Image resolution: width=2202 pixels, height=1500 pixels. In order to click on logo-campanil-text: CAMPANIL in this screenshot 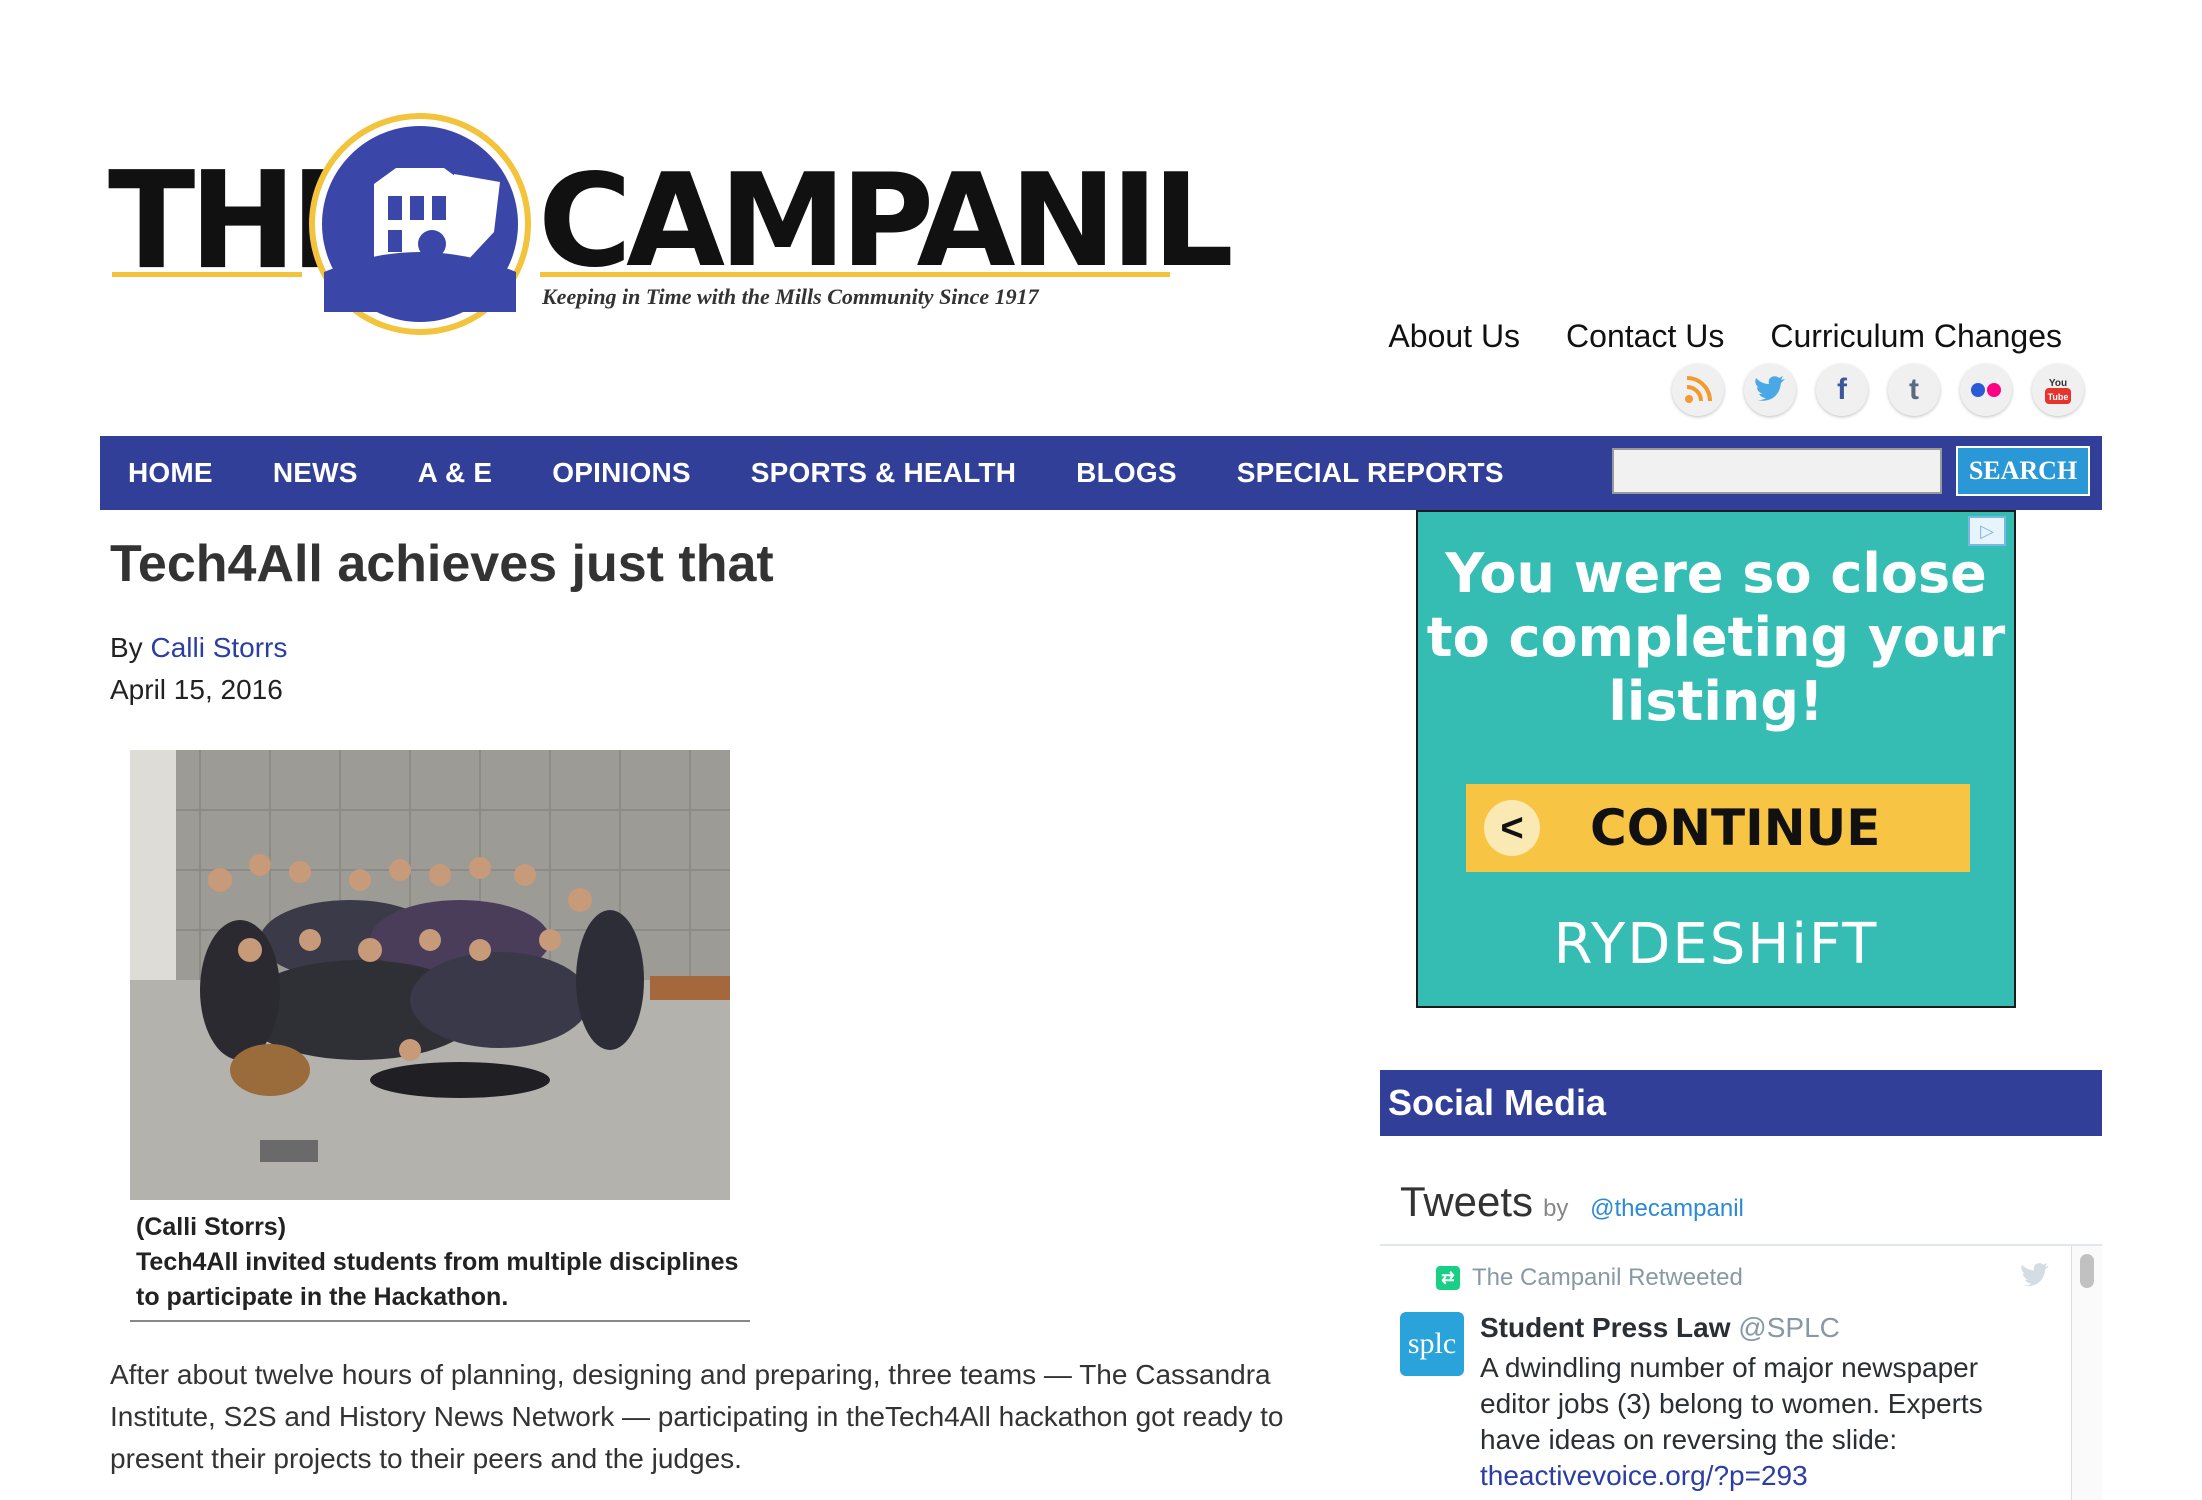, I will do `click(886, 221)`.